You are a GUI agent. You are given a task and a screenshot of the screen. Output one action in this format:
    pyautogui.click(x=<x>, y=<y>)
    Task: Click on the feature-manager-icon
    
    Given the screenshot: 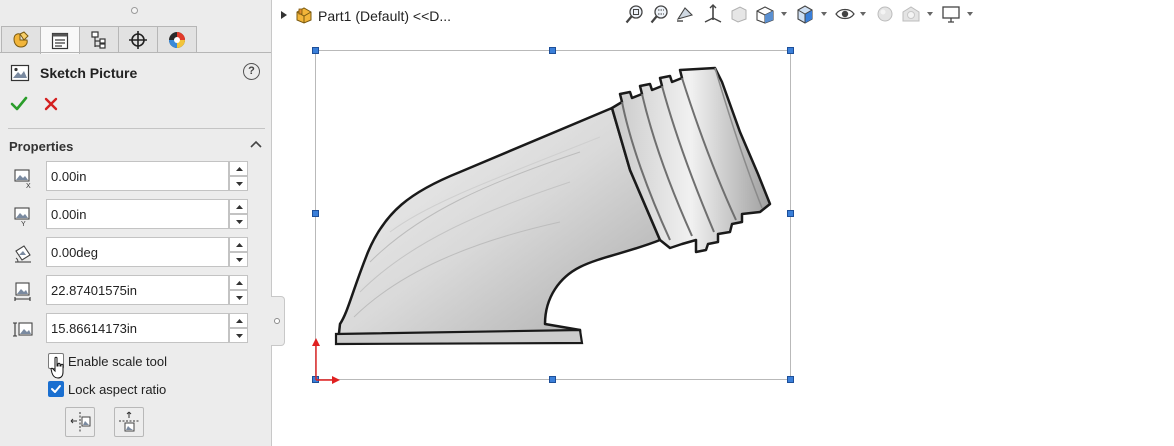 What is the action you would take?
    pyautogui.click(x=21, y=39)
    